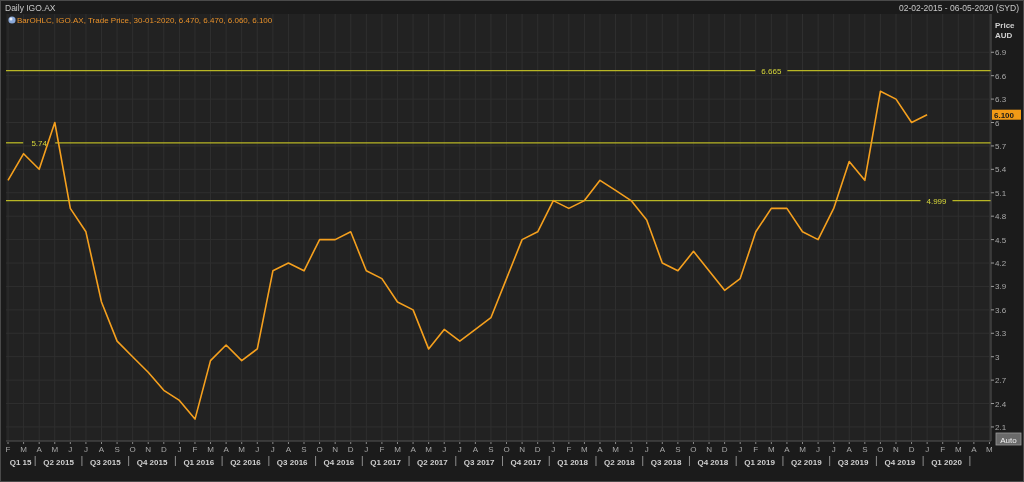 This screenshot has width=1024, height=482. I want to click on y-tick-label: 3, so click(997, 357).